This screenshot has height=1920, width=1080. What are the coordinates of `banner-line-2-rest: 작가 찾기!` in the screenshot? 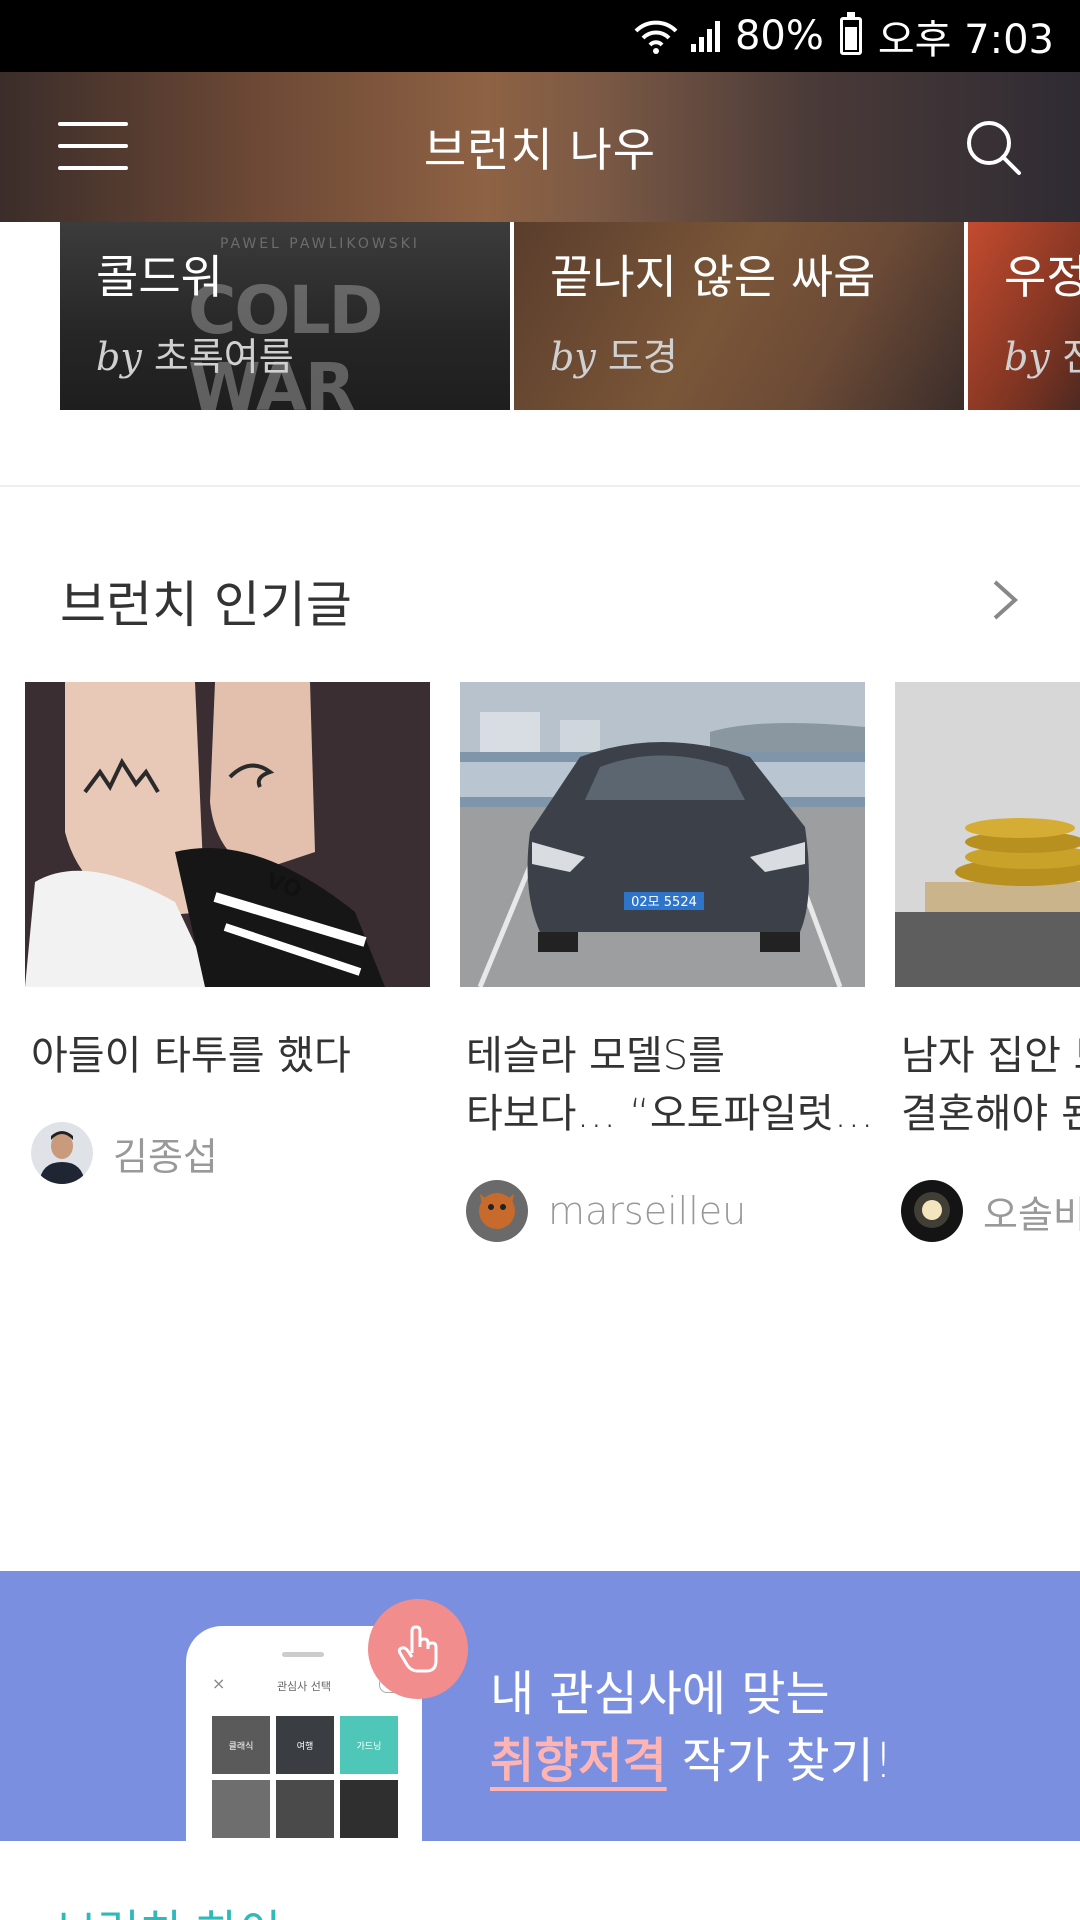 It's located at (780, 1761).